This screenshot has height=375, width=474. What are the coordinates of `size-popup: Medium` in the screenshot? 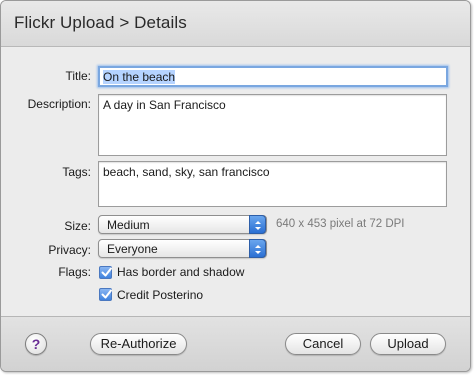 It's located at (182, 224).